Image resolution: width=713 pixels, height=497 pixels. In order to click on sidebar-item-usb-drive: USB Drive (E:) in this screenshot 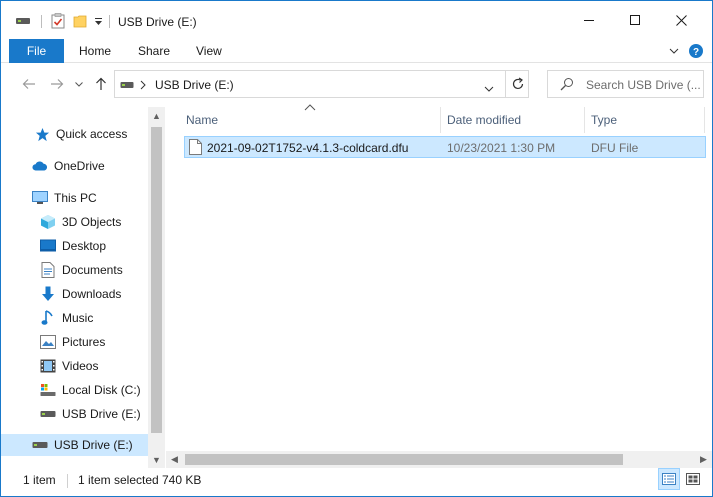, I will do `click(74, 414)`.